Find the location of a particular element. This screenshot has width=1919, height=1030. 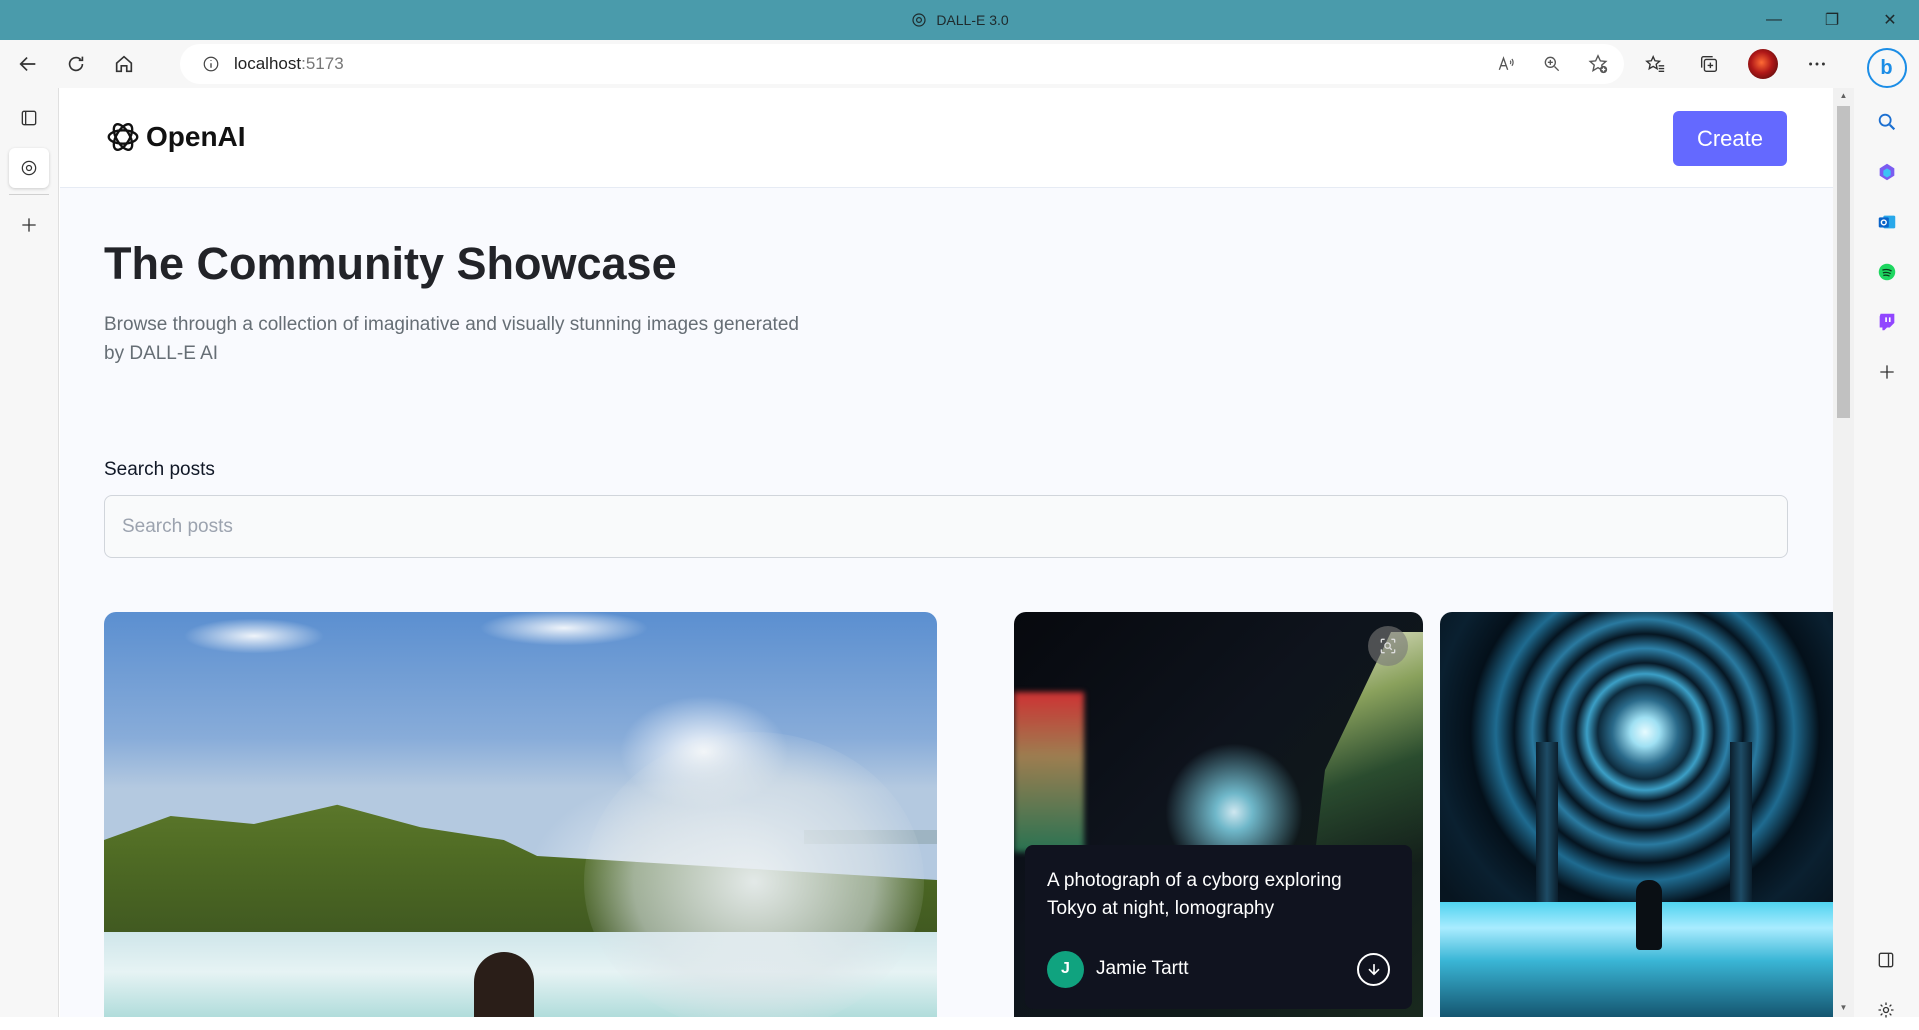

openai-icon is located at coordinates (29, 168).